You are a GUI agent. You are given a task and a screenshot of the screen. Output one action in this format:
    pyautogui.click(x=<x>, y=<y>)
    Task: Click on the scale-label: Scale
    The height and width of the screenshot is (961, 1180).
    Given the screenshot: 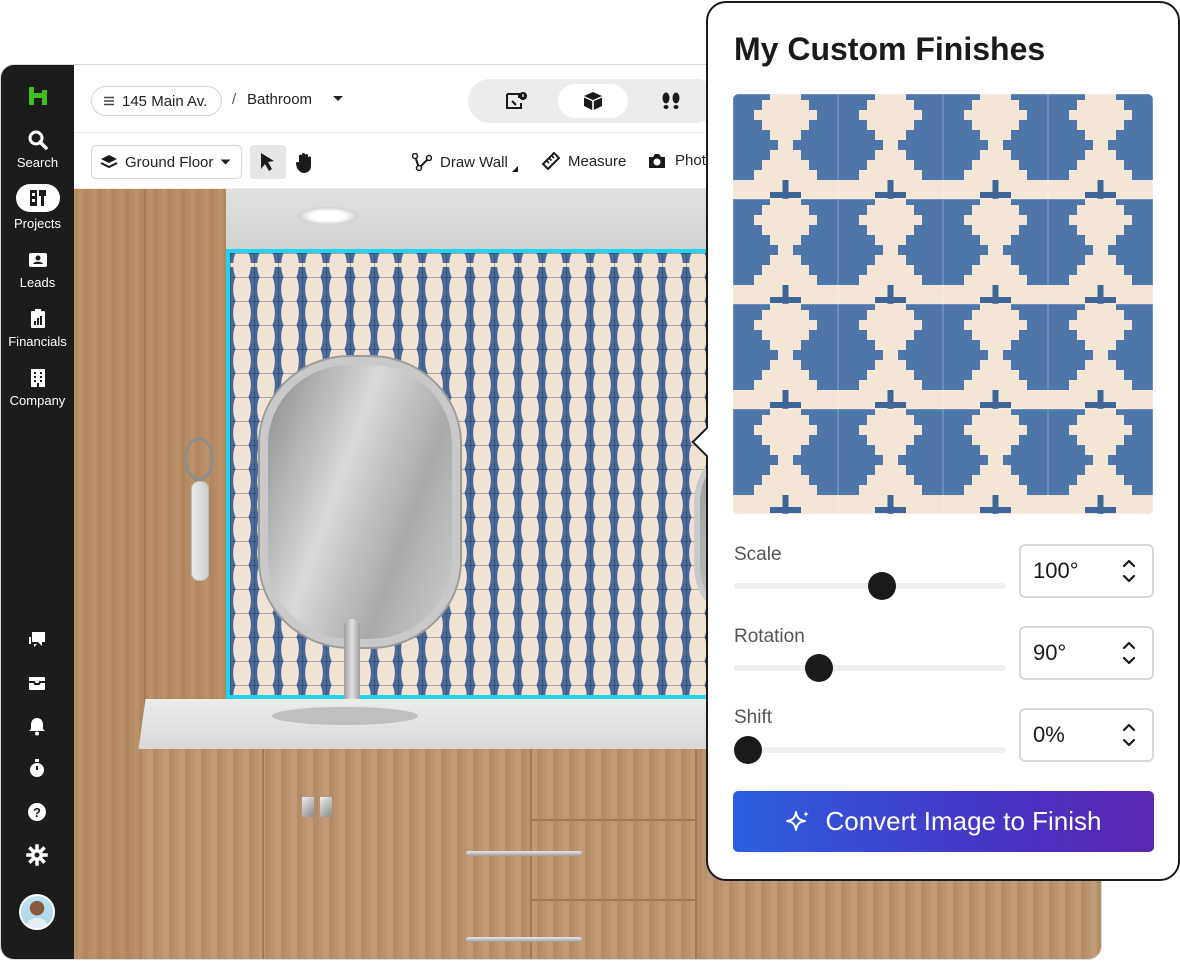 What is the action you would take?
    pyautogui.click(x=758, y=554)
    